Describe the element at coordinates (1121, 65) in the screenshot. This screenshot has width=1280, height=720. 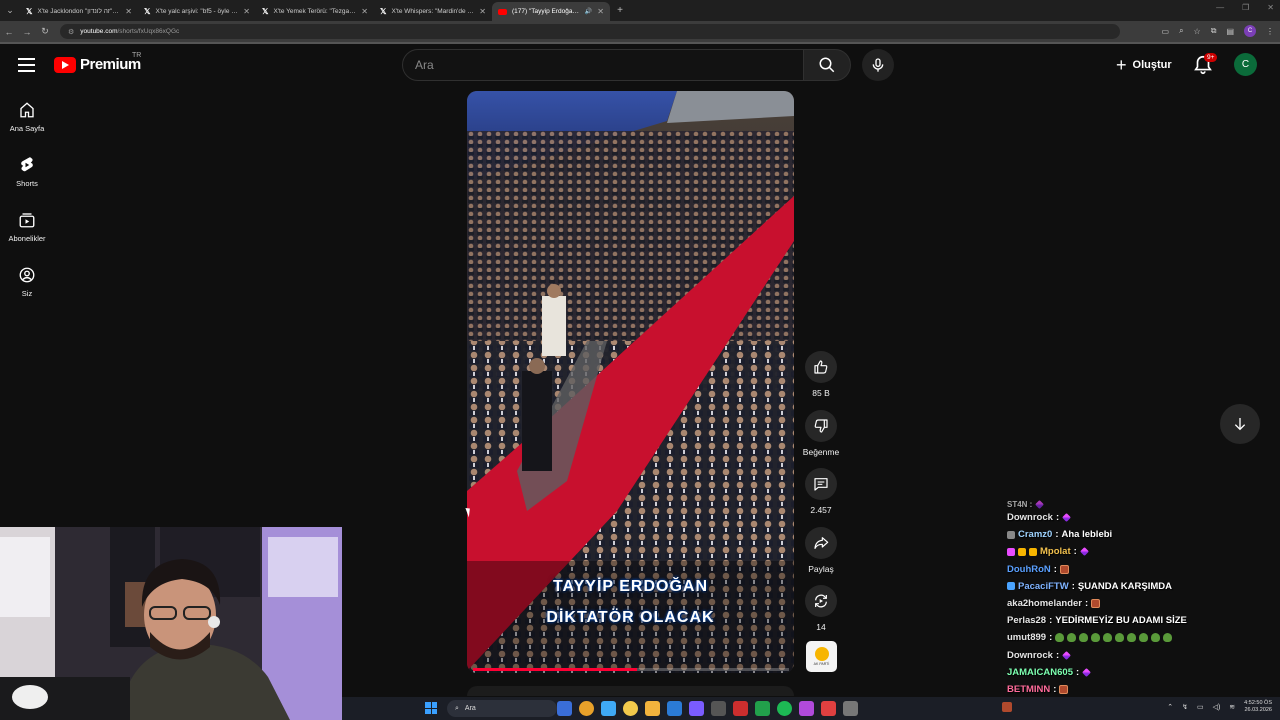
I see `plus-icon: +` at that location.